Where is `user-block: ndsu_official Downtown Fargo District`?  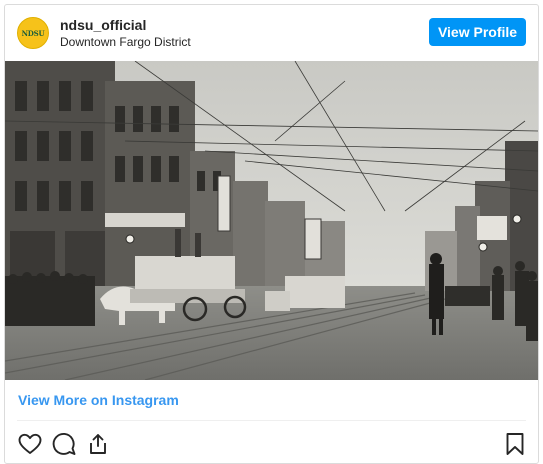
user-block: ndsu_official Downtown Fargo District is located at coordinates (125, 34).